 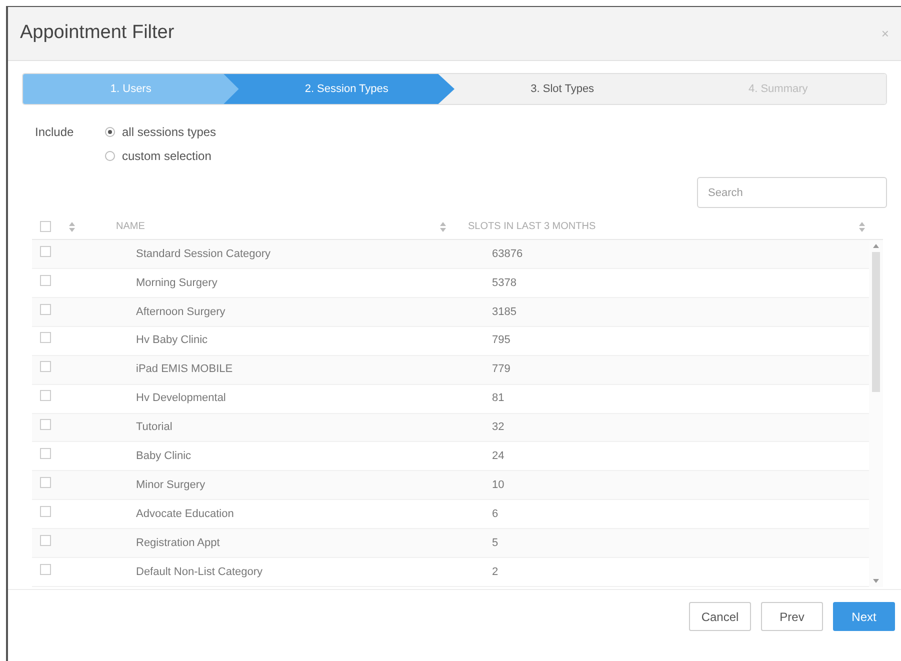 What do you see at coordinates (178, 543) in the screenshot?
I see `table-cell-text: Registration Appt` at bounding box center [178, 543].